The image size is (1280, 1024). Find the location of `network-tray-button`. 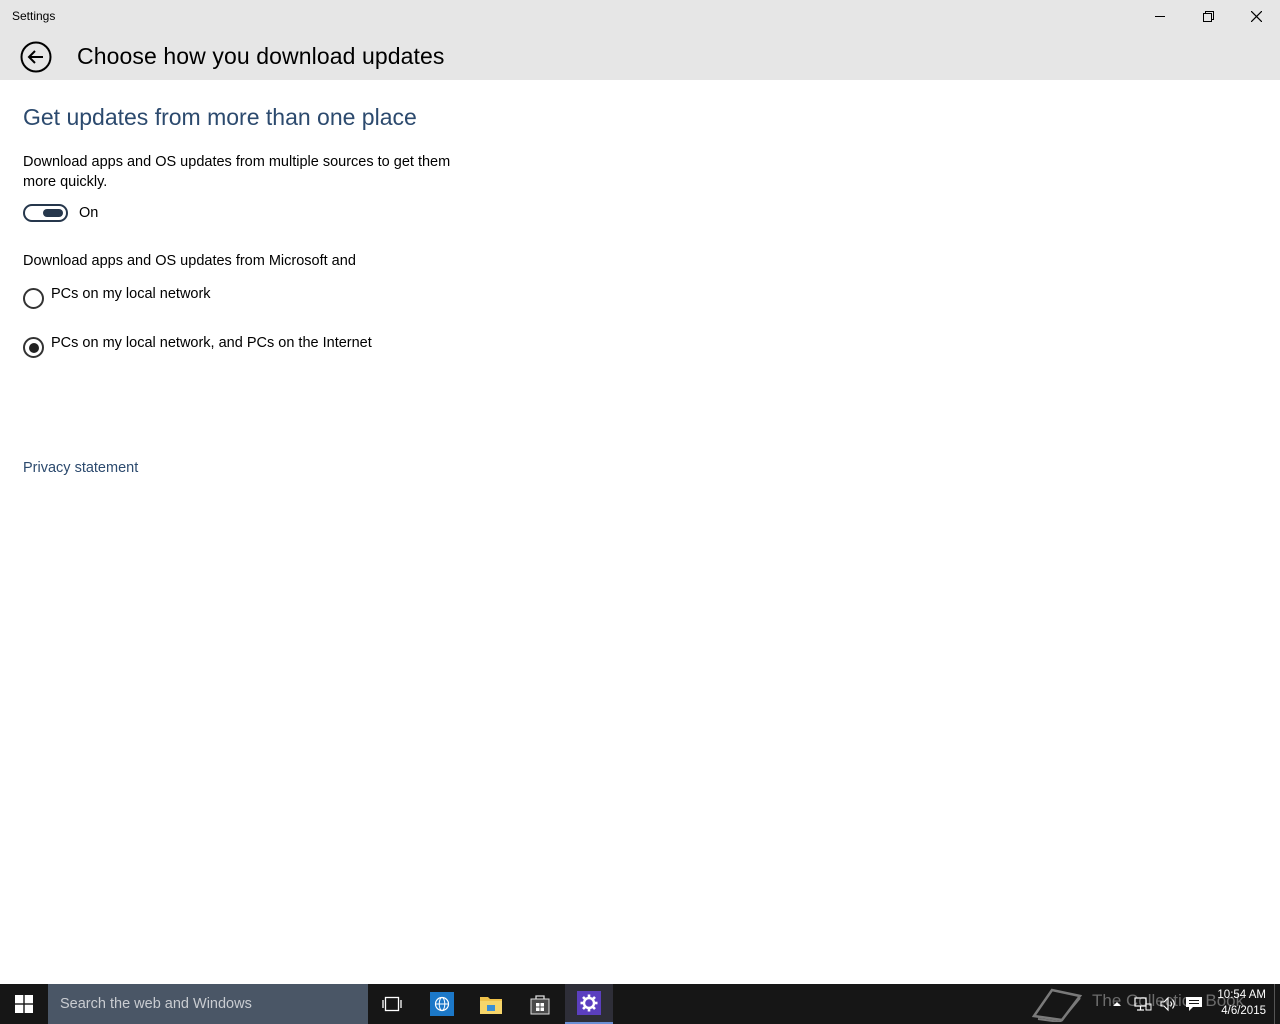

network-tray-button is located at coordinates (1143, 1004).